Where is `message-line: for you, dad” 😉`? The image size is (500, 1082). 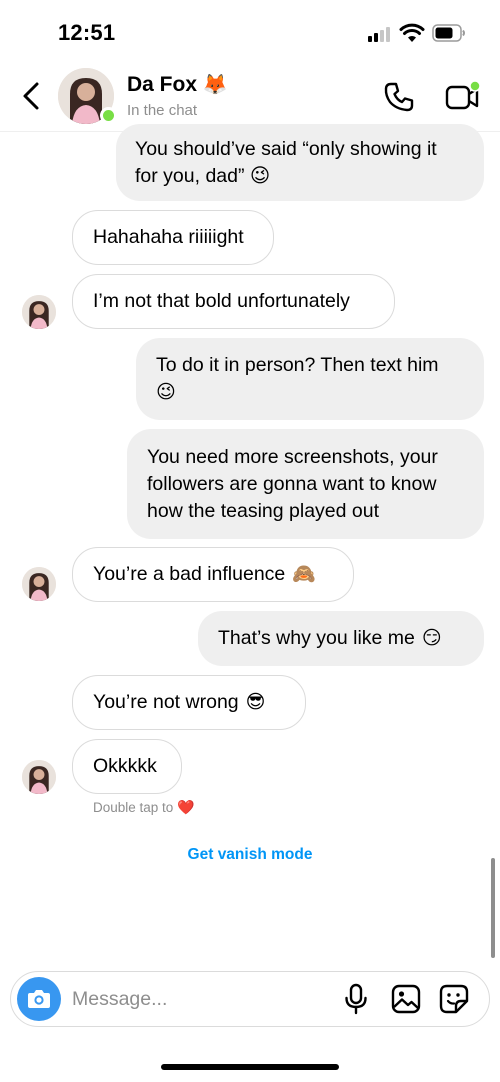
message-line: for you, dad” 😉 is located at coordinates (203, 175).